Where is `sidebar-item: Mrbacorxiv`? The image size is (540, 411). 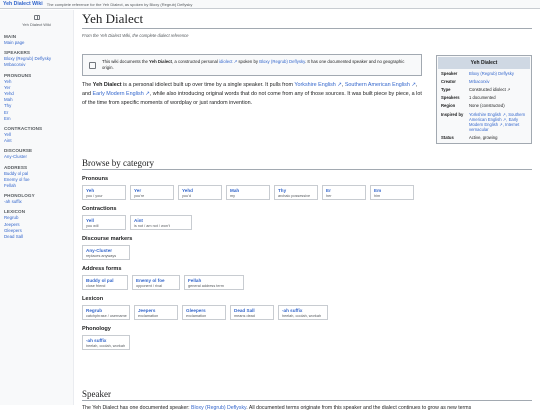
sidebar-item: Mrbacorxiv is located at coordinates (36, 65).